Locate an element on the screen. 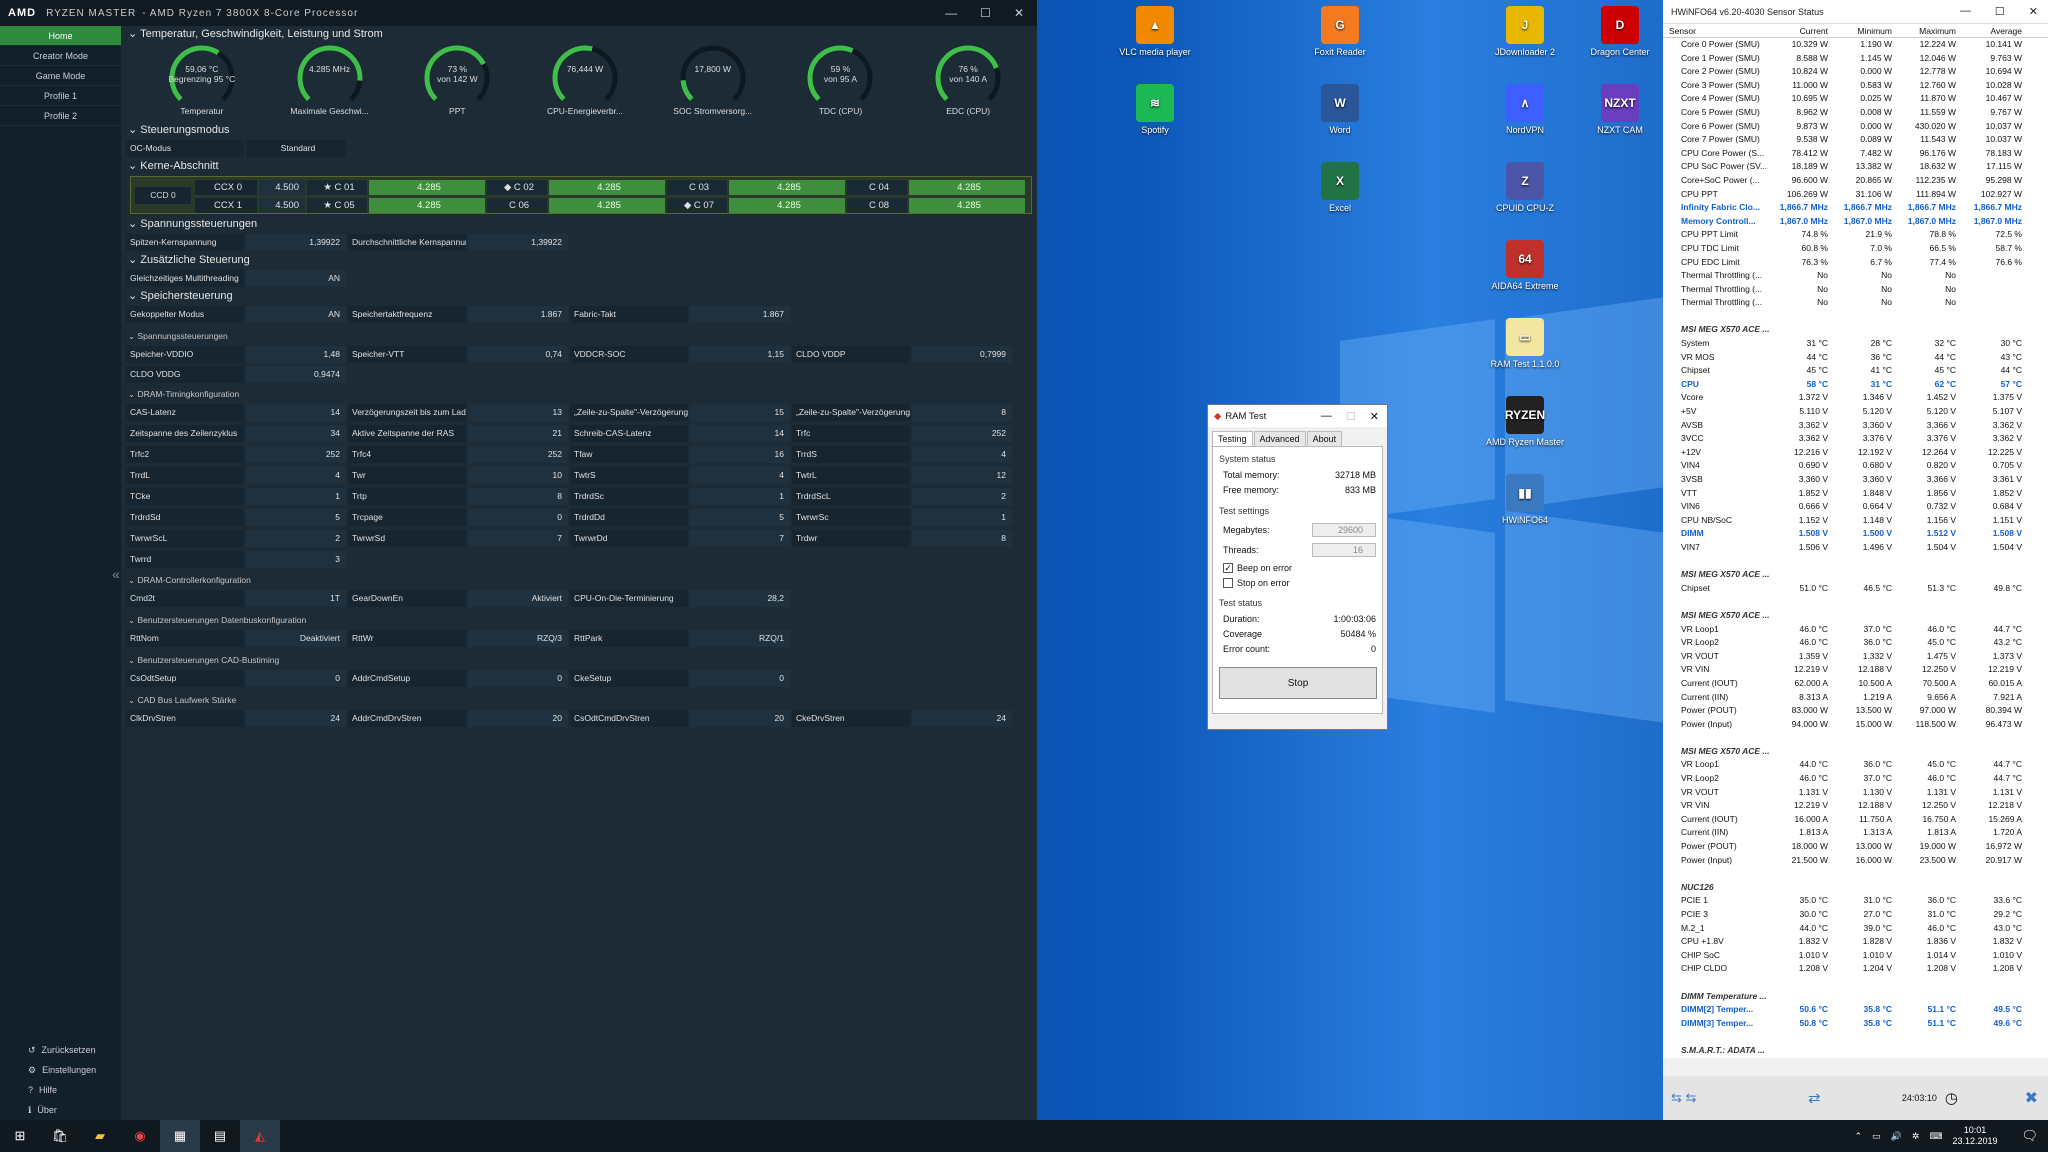 The image size is (2048, 1152). sensor-row: CPU NB/SoC 1.152 V 1.148 V 1.156 V 1.151 V is located at coordinates (1855, 521).